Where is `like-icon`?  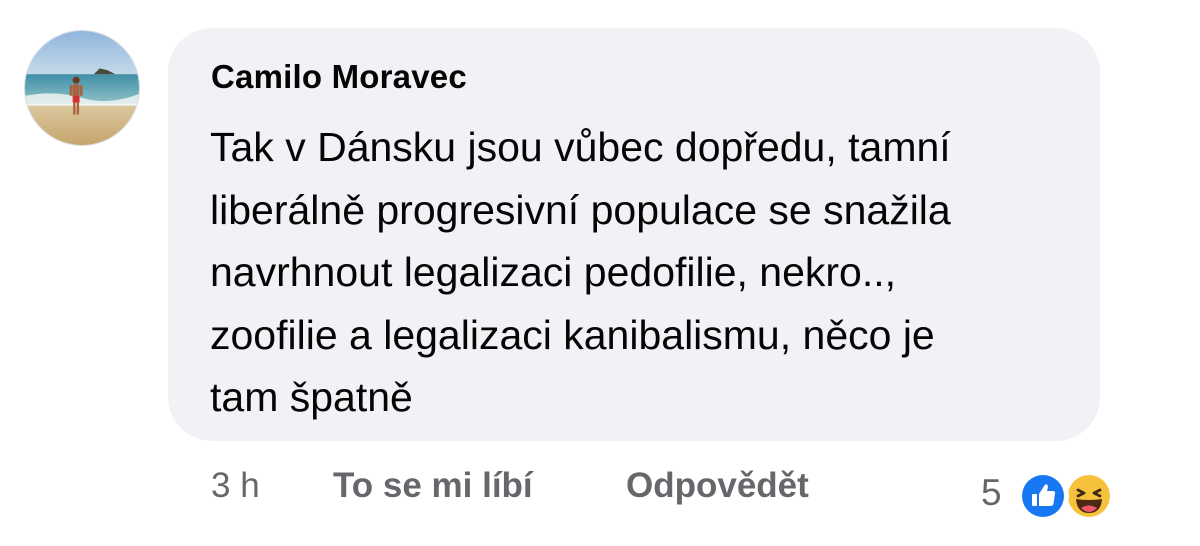 like-icon is located at coordinates (1043, 496).